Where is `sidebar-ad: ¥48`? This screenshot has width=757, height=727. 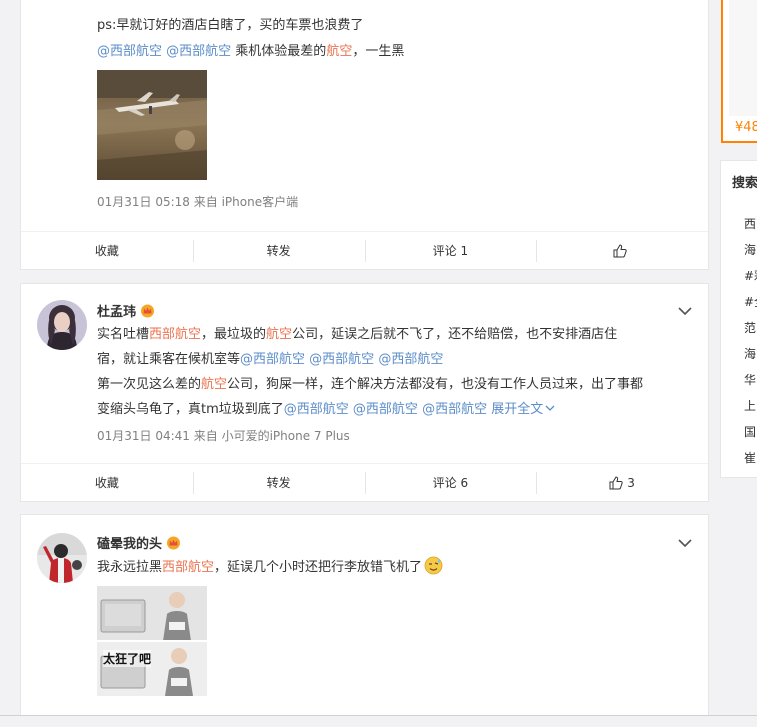
sidebar-ad: ¥48 is located at coordinates (739, 71).